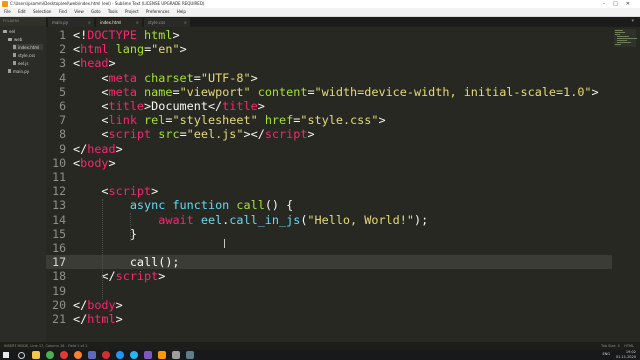 The height and width of the screenshot is (360, 640). Describe the element at coordinates (610, 346) in the screenshot. I see `tab-size-indicator: Tab Size: 4` at that location.